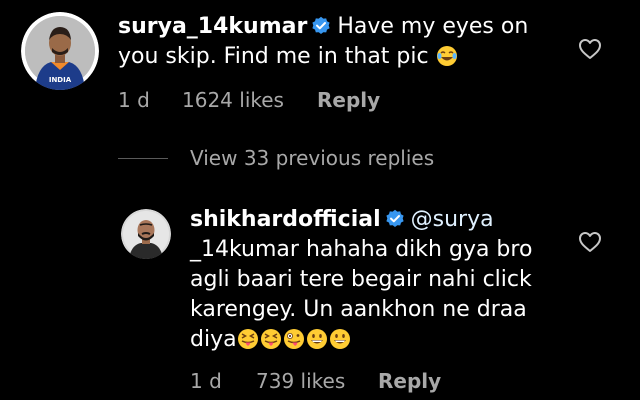  What do you see at coordinates (433, 26) in the screenshot?
I see `comment-body-line1: Have my eyes on` at bounding box center [433, 26].